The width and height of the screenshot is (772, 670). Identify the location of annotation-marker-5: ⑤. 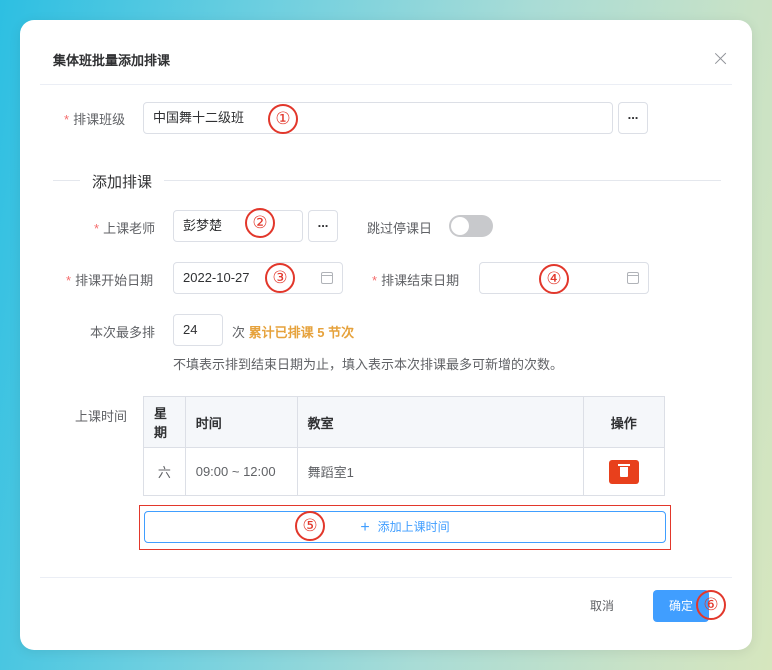
(310, 526).